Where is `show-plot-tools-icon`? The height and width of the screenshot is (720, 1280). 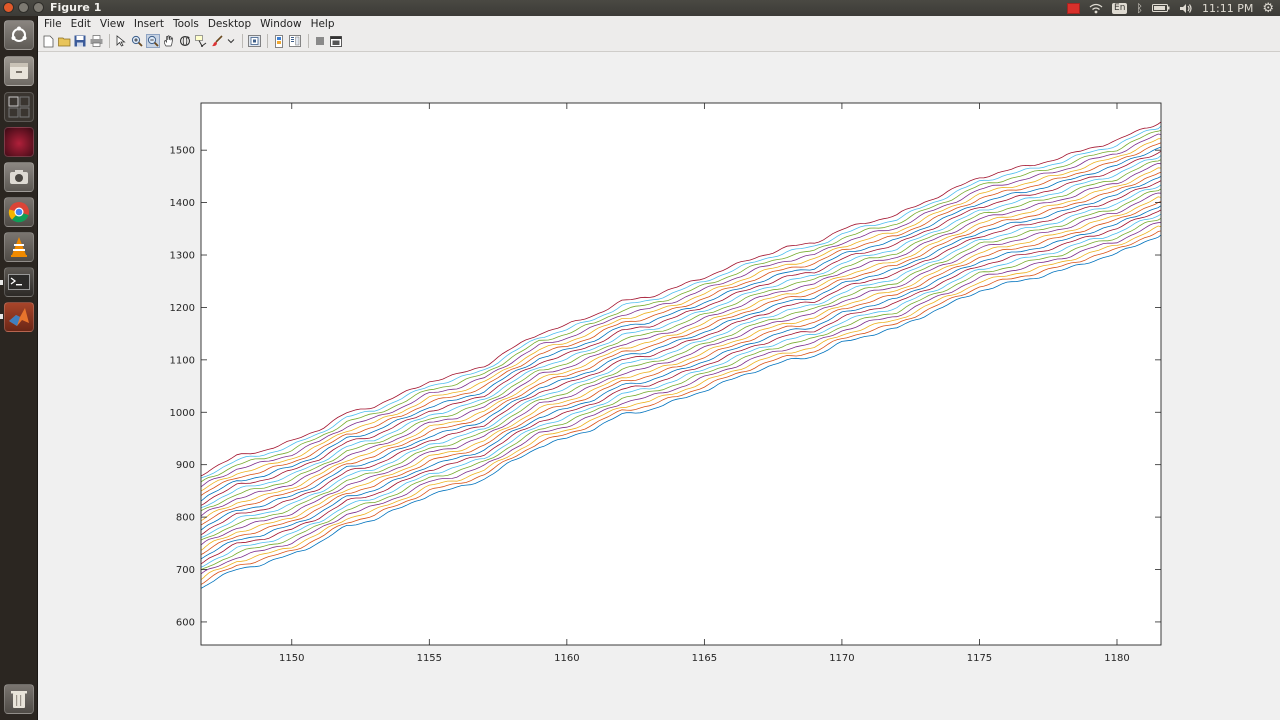 show-plot-tools-icon is located at coordinates (320, 41).